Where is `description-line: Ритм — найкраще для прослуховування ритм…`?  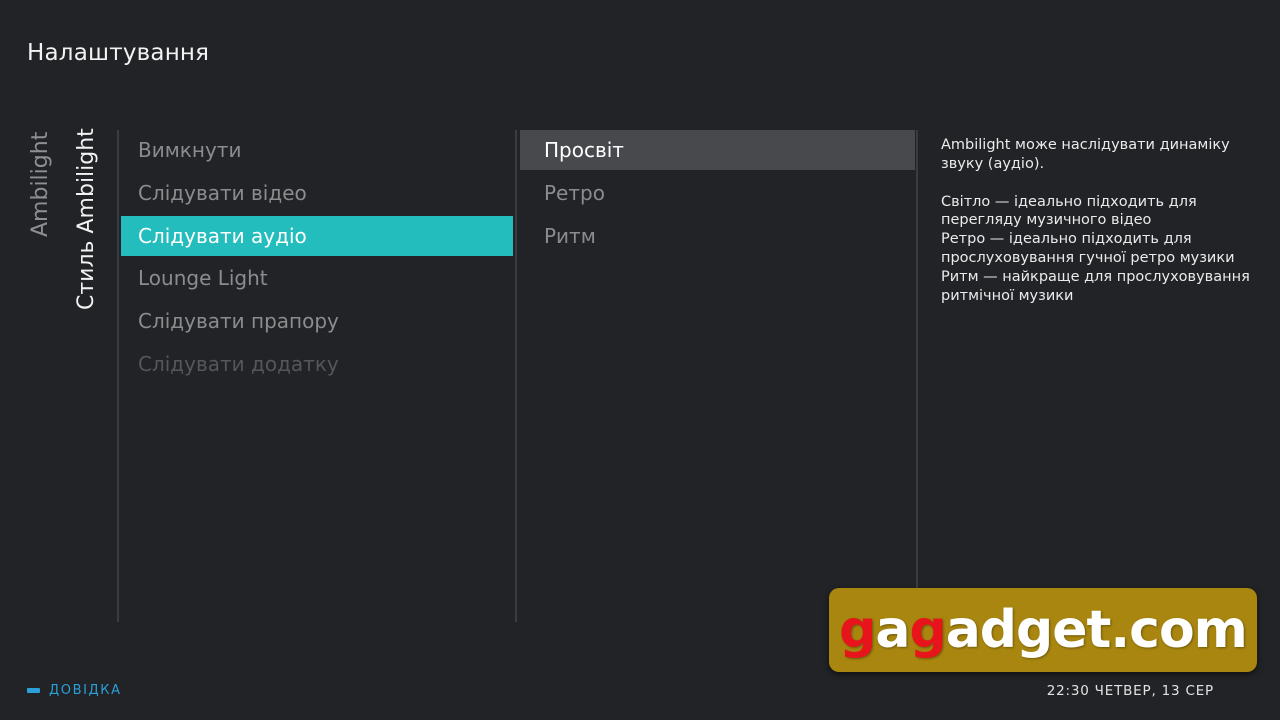
description-line: Ритм — найкраще для прослуховування ритм… is located at coordinates (1095, 286).